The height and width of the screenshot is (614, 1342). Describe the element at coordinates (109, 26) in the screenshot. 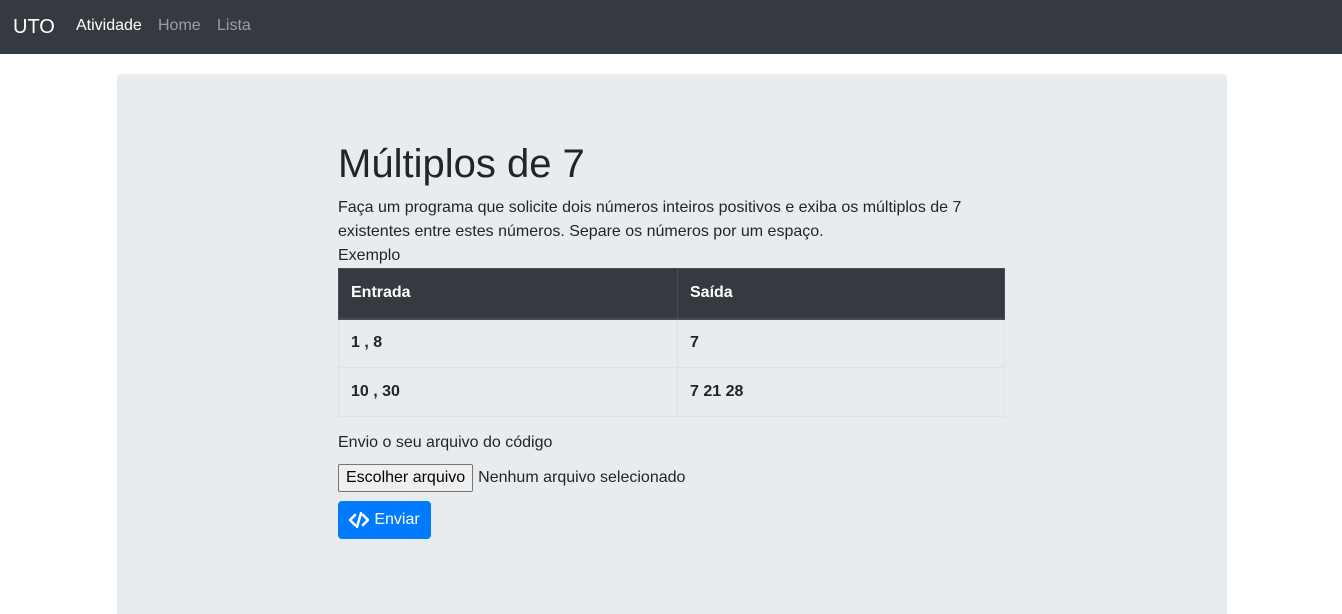

I see `nav-link-atividade: Atividade` at that location.